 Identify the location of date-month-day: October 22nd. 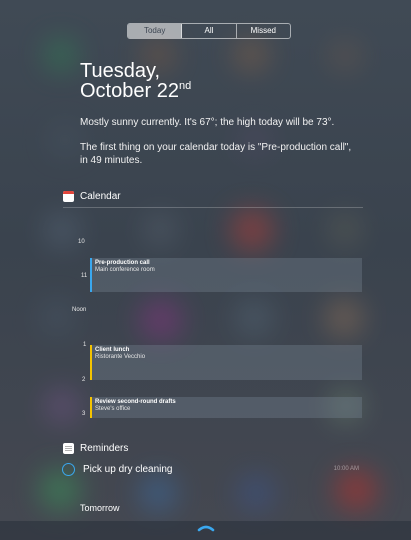
(135, 91).